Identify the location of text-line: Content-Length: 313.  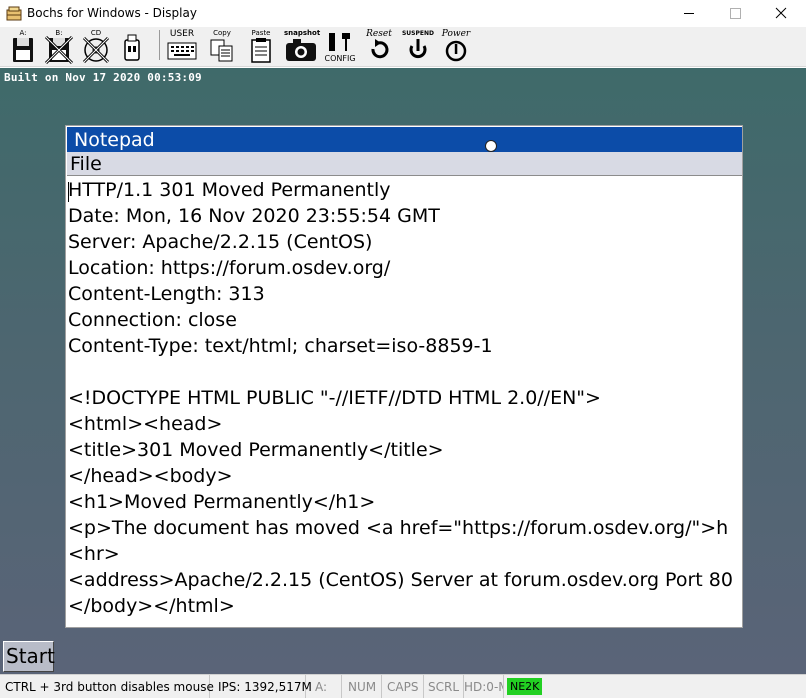
(166, 294).